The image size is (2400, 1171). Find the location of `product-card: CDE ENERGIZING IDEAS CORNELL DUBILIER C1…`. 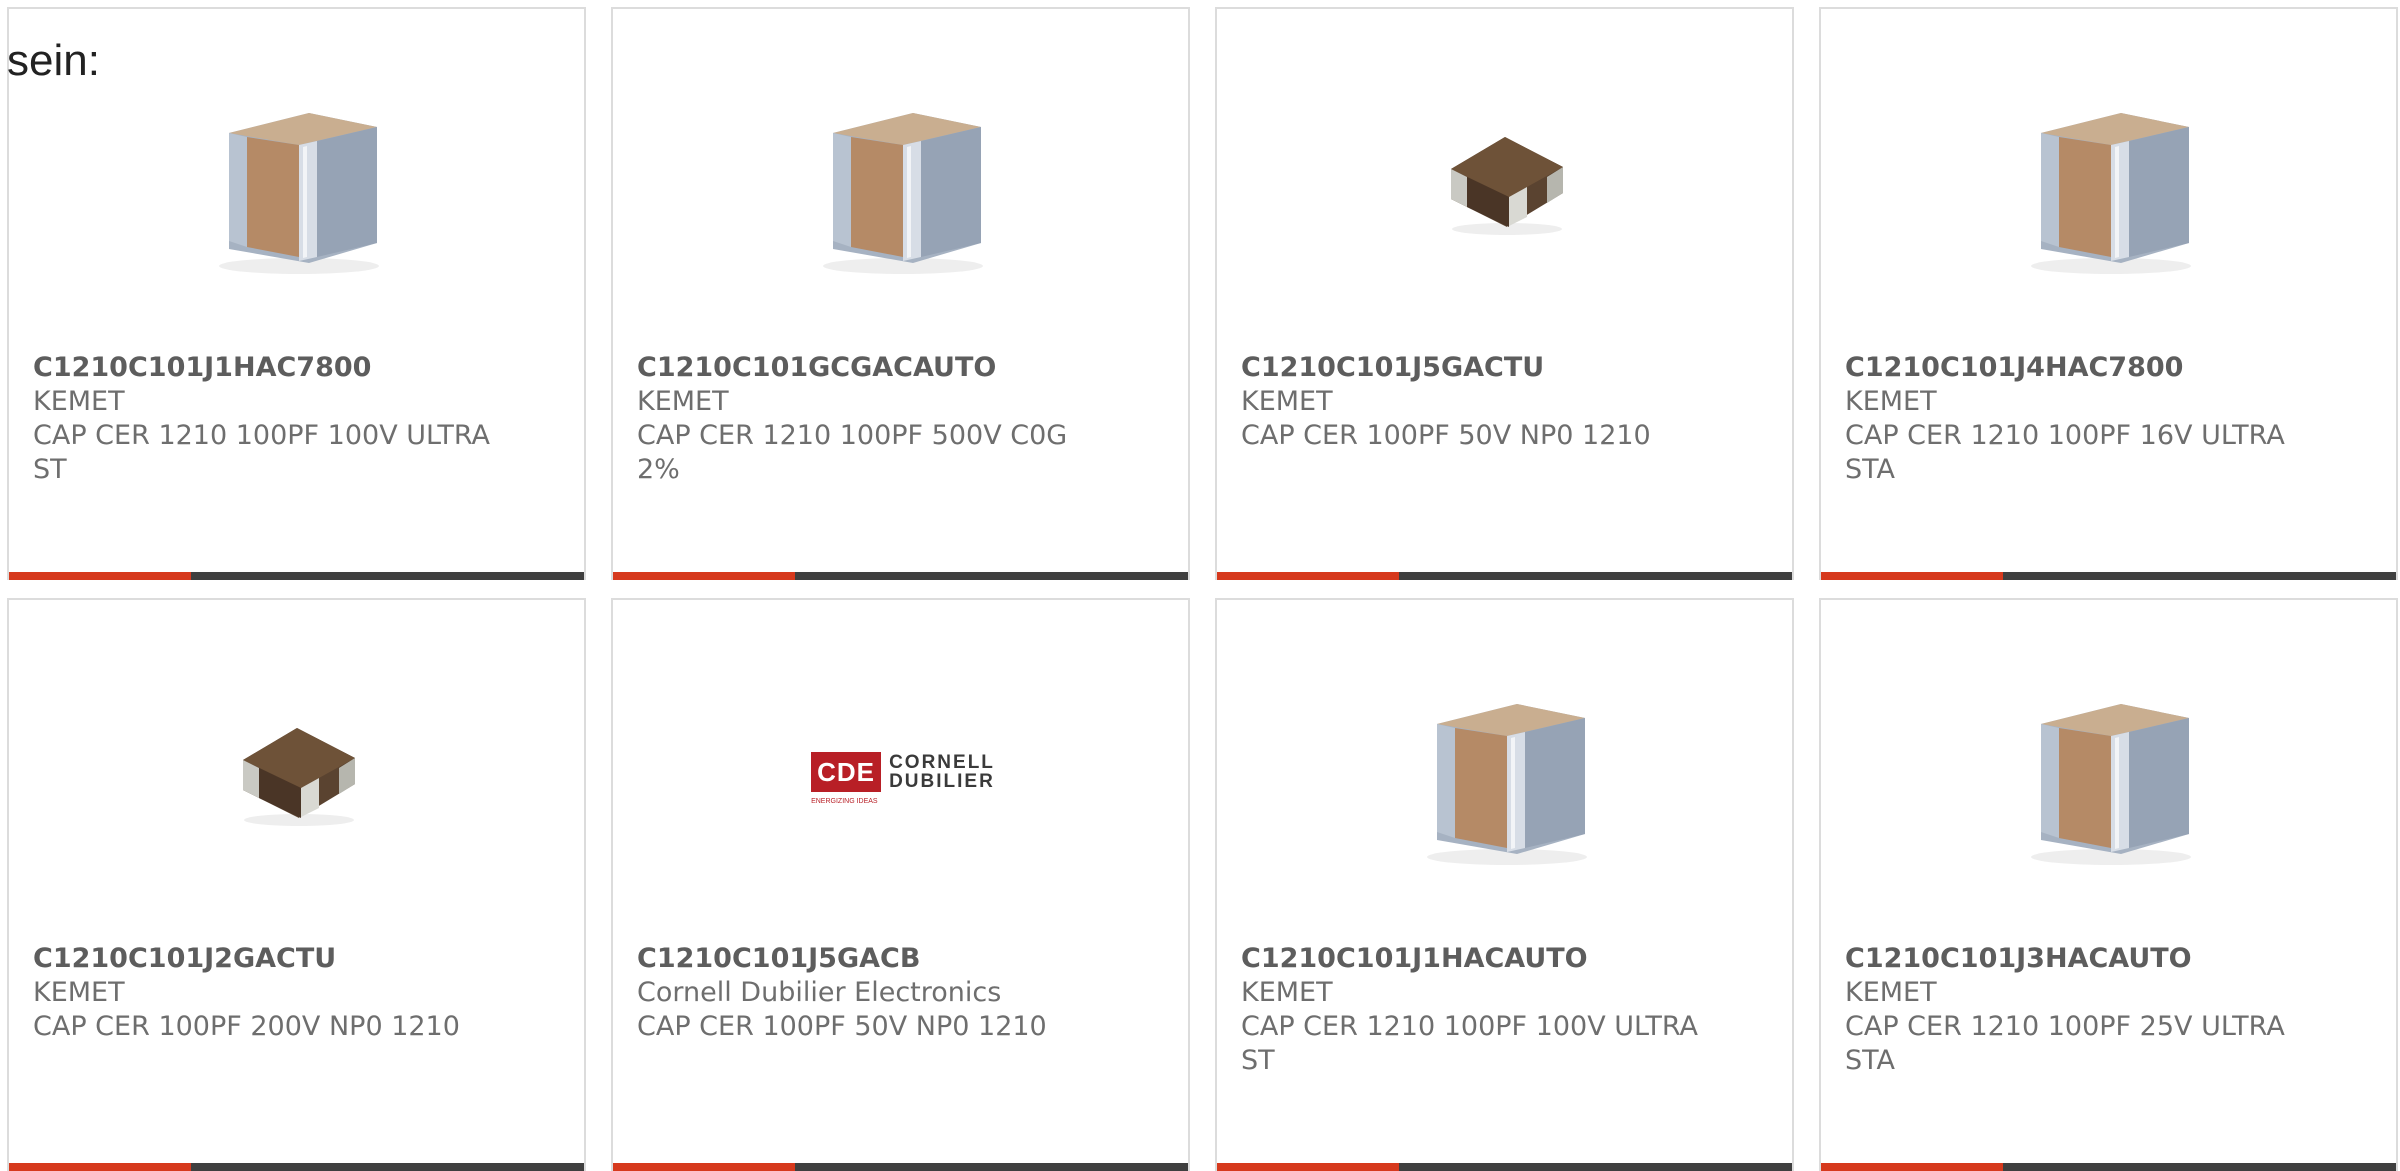

product-card: CDE ENERGIZING IDEAS CORNELL DUBILIER C1… is located at coordinates (900, 884).